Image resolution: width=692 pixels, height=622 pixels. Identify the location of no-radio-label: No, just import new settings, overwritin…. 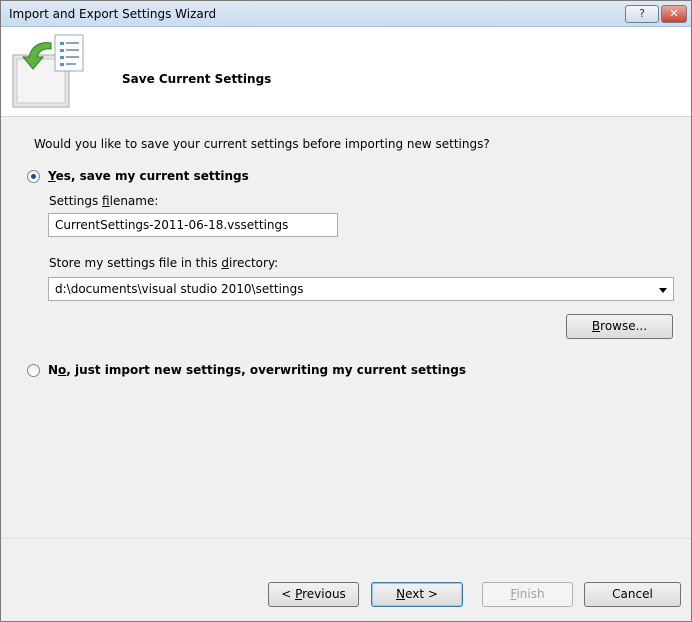
(257, 370).